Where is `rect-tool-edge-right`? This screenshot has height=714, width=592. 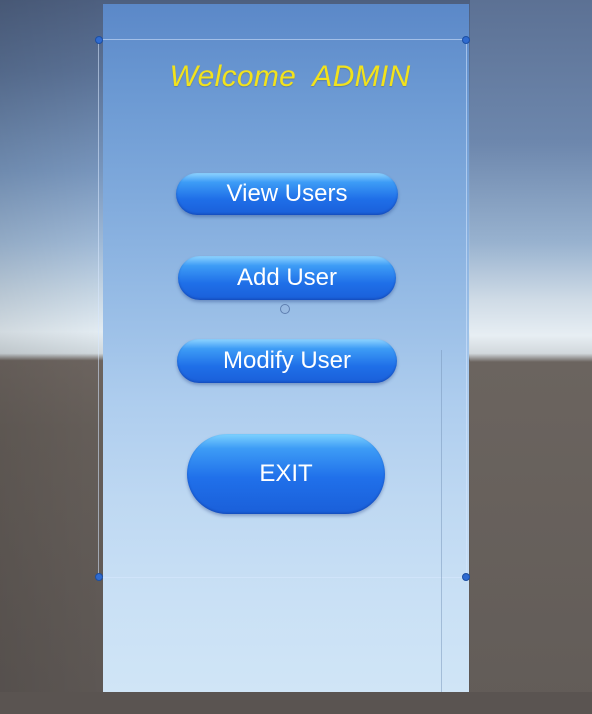
rect-tool-edge-right is located at coordinates (466, 308).